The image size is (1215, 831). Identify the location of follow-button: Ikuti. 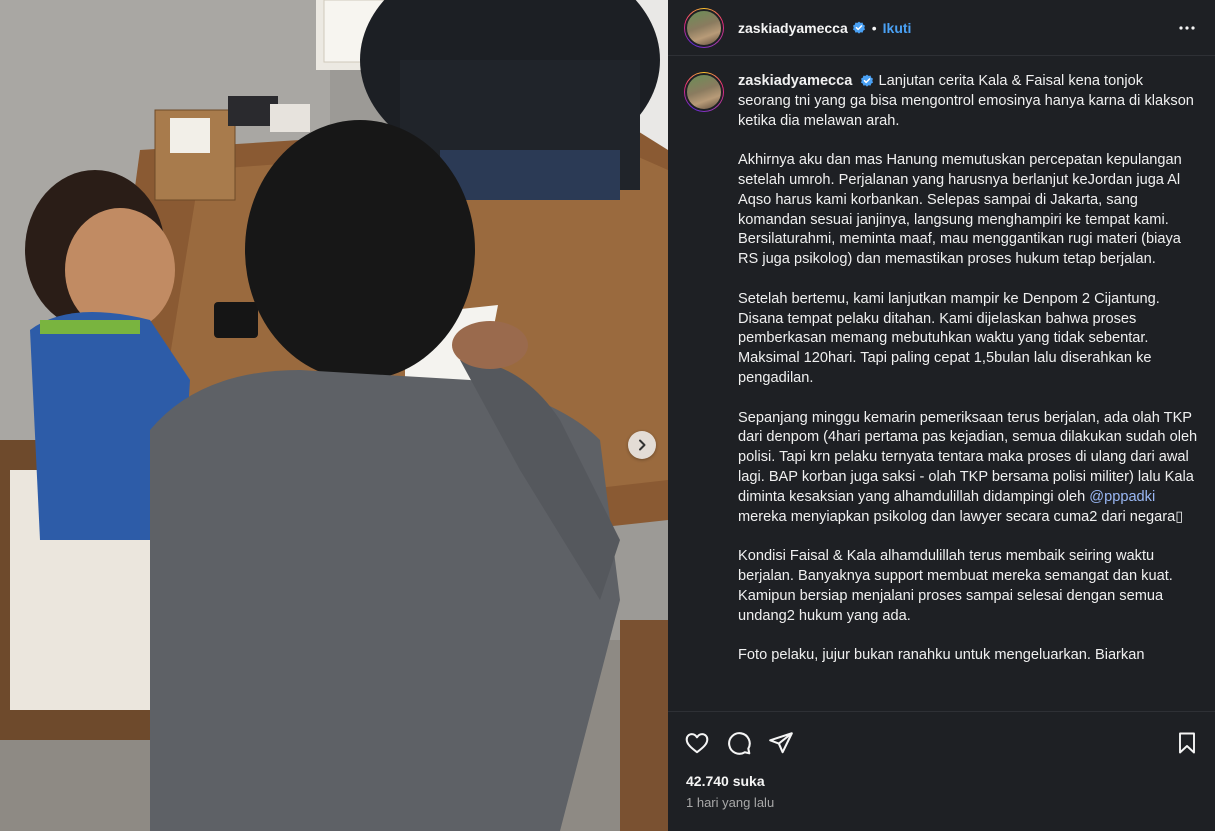
(897, 28).